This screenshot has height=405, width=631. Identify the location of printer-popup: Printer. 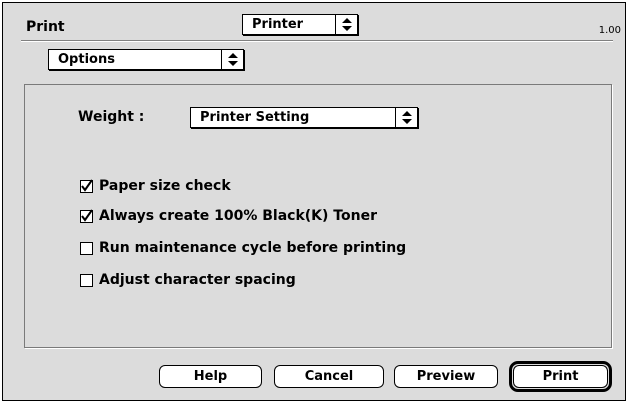
(300, 24).